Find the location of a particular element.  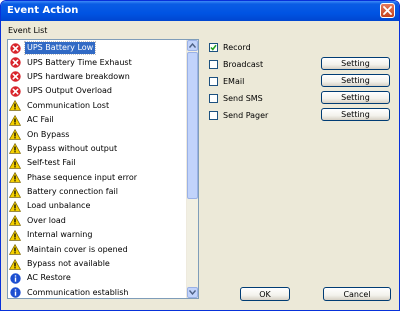

event-list-item: Bypass not available is located at coordinates (98, 264).